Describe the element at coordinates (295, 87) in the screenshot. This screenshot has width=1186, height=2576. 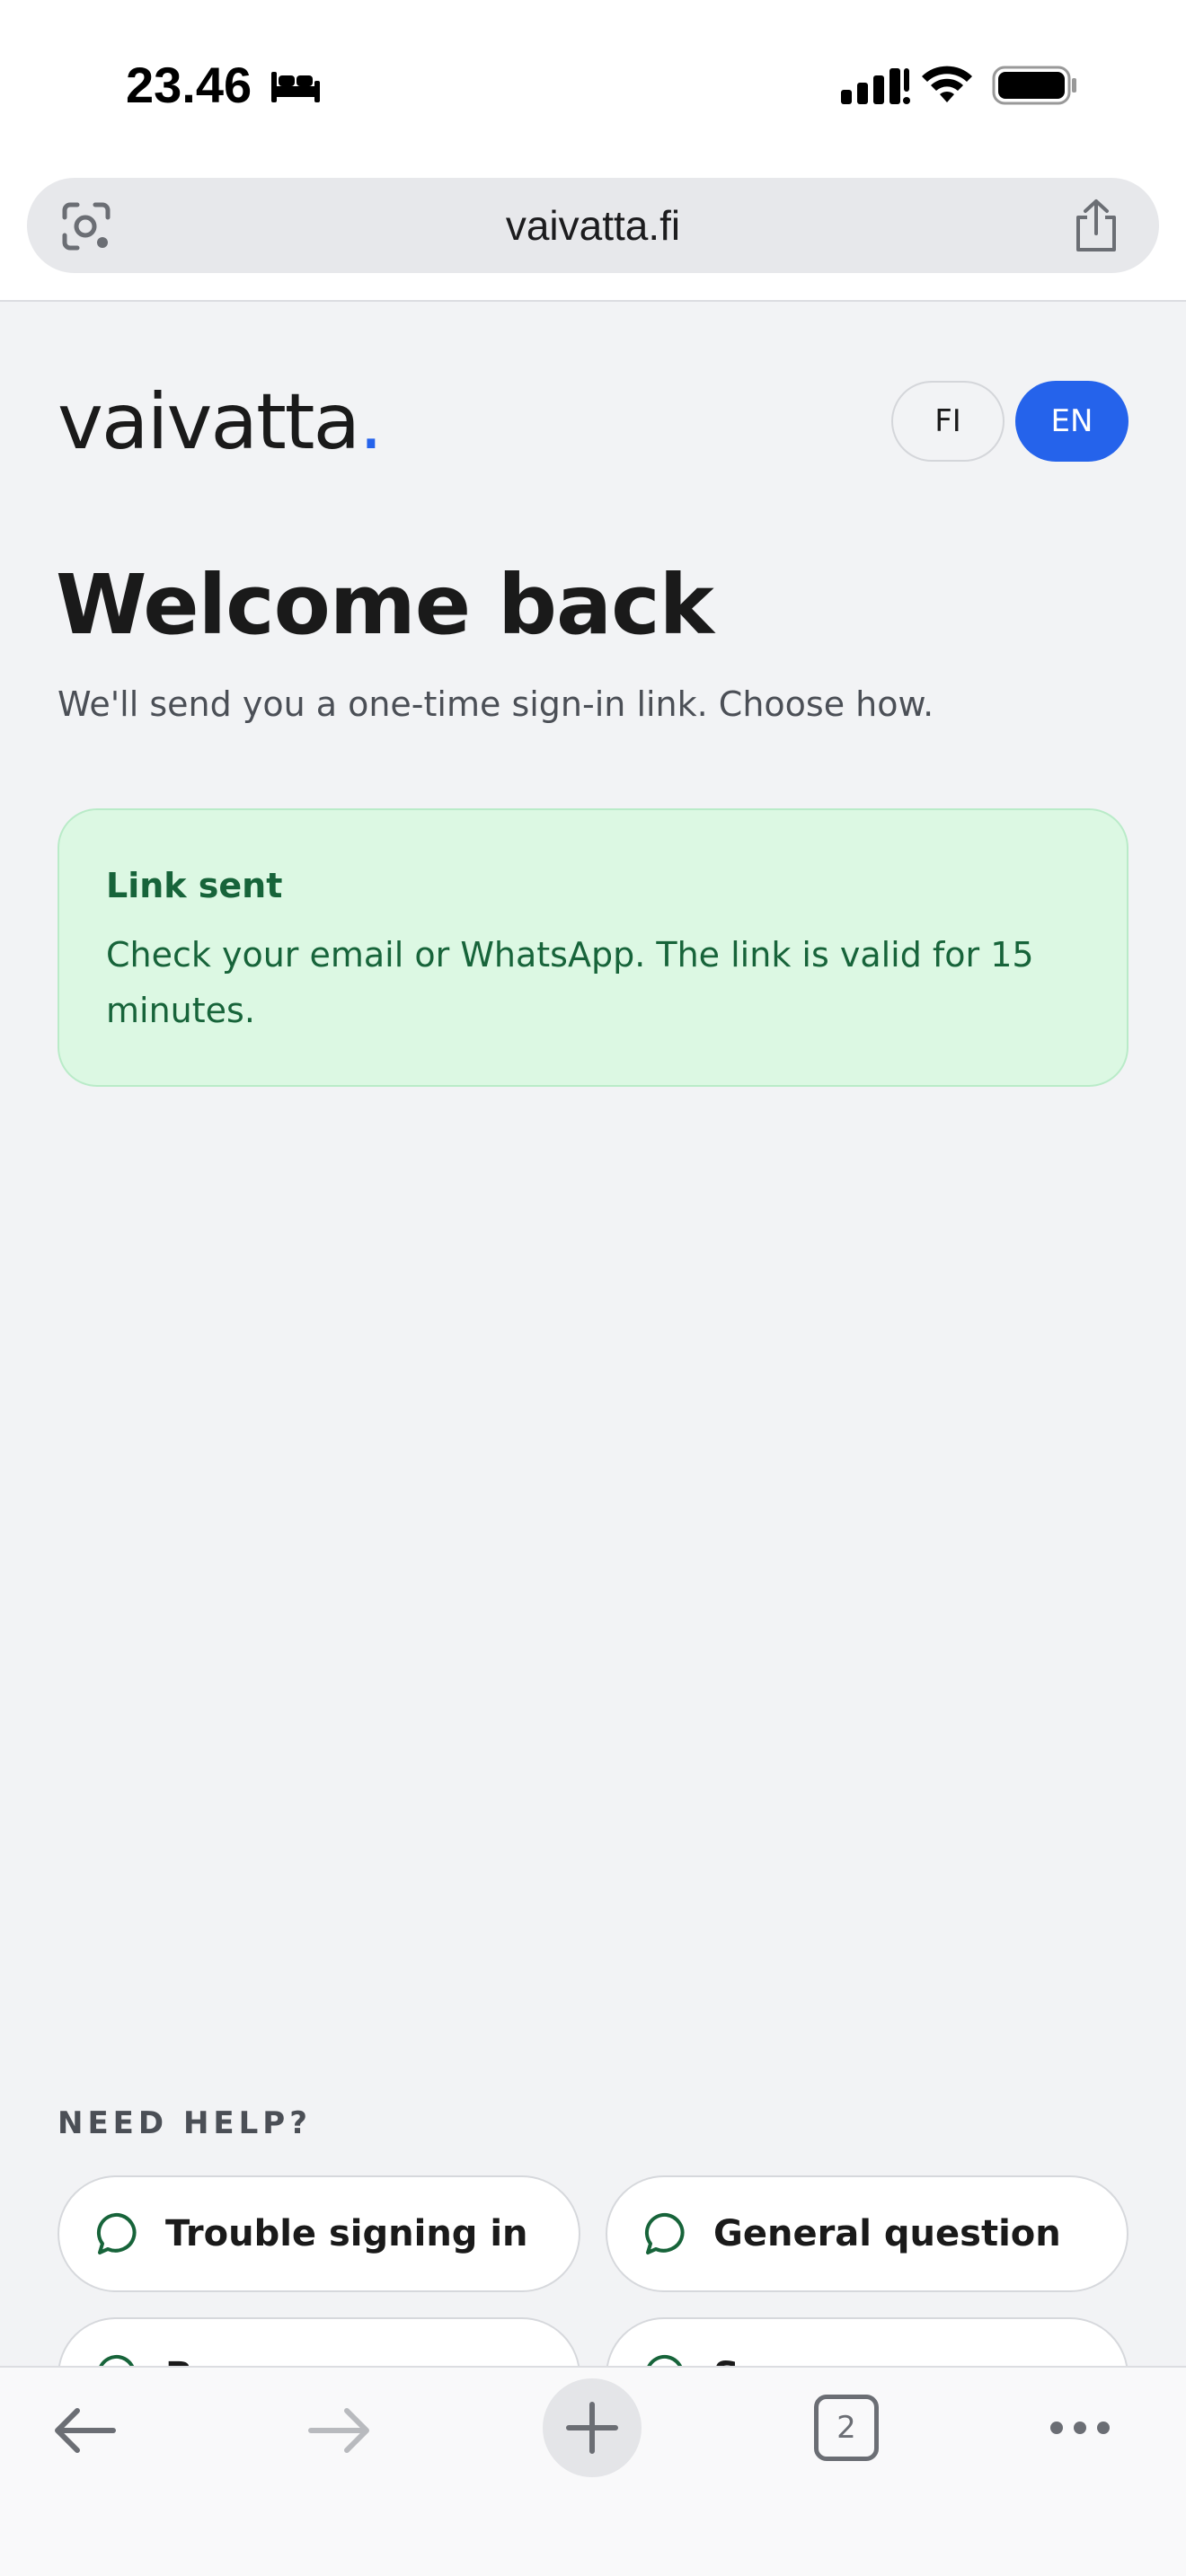
I see `bed-icon` at that location.